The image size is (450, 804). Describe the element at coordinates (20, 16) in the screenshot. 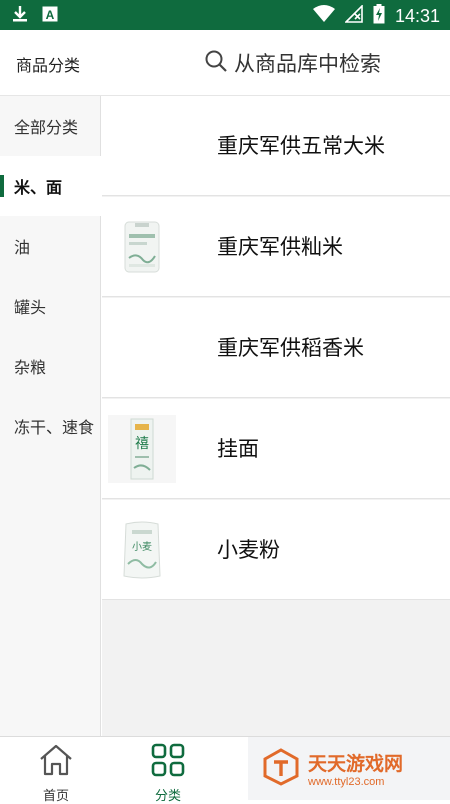

I see `download-icon` at that location.